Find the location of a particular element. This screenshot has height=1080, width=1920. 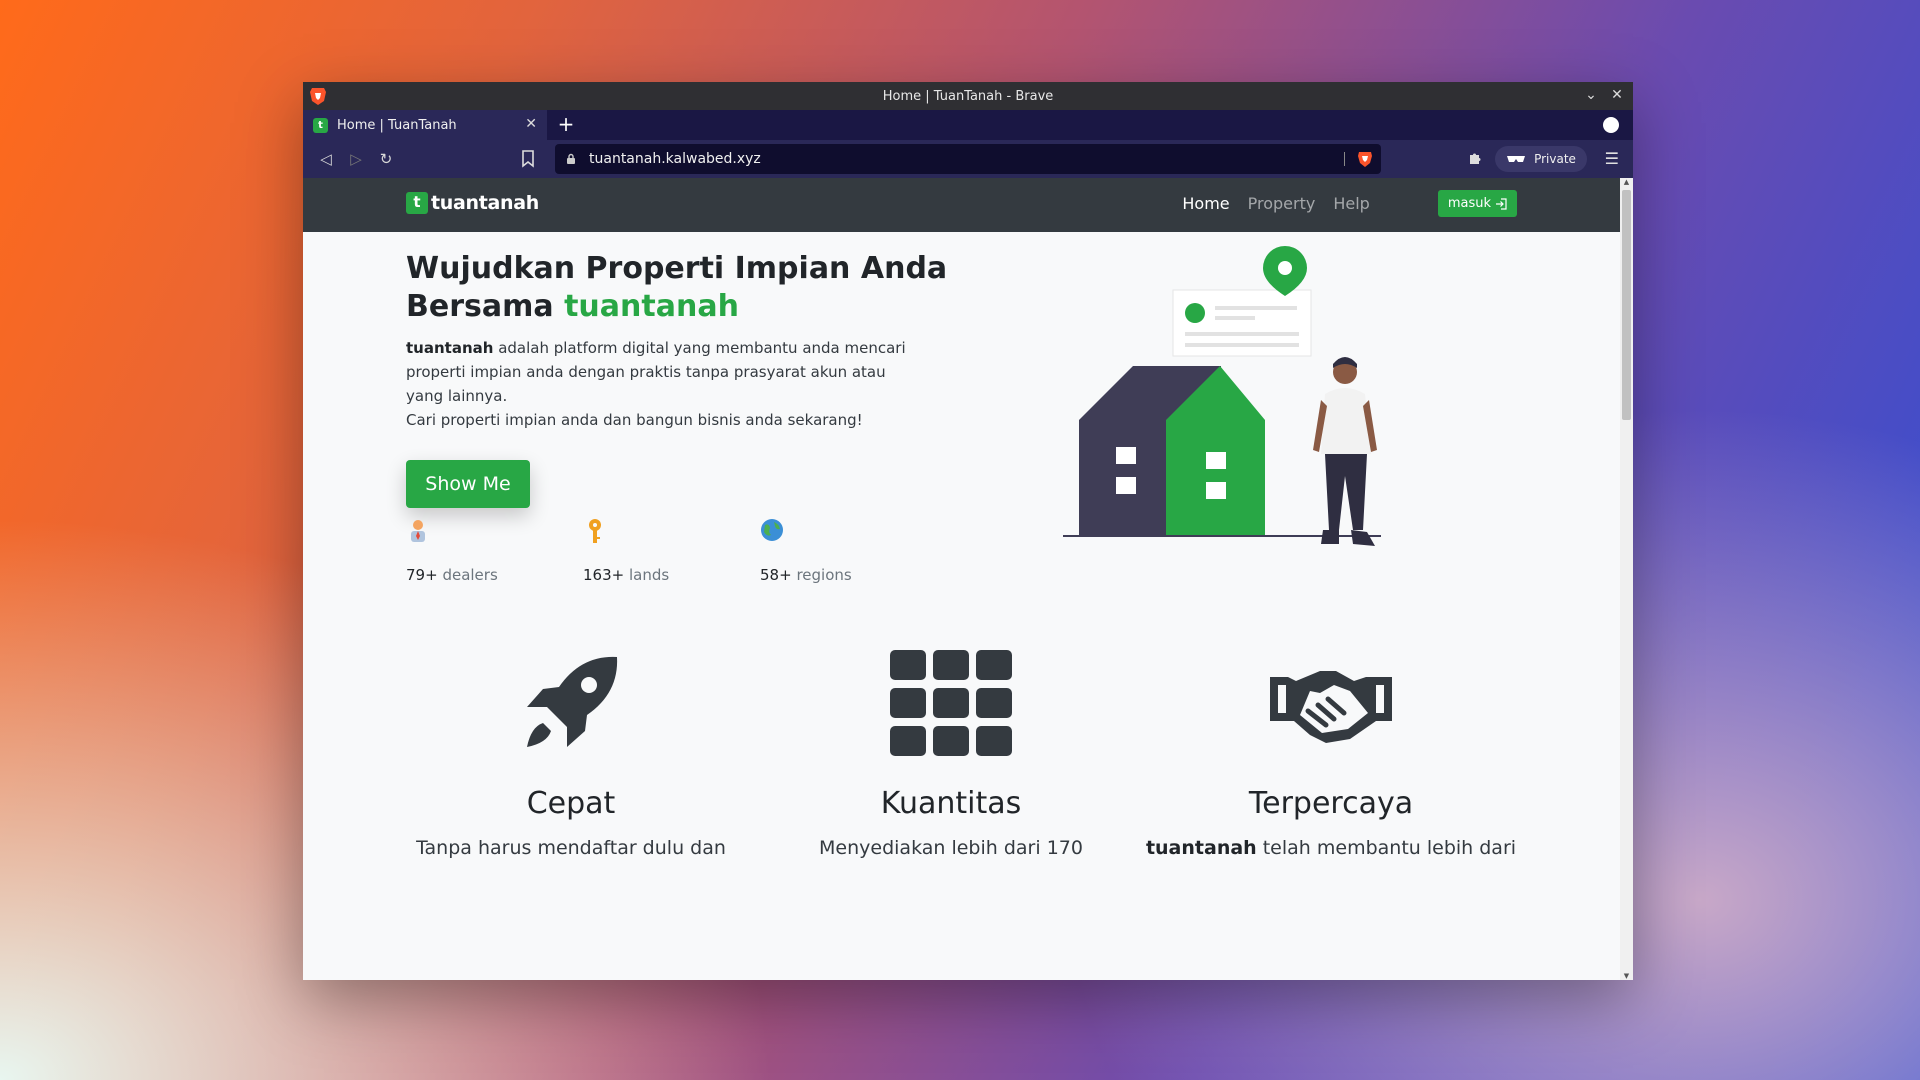

stat-lands-value: 163+ is located at coordinates (604, 575).